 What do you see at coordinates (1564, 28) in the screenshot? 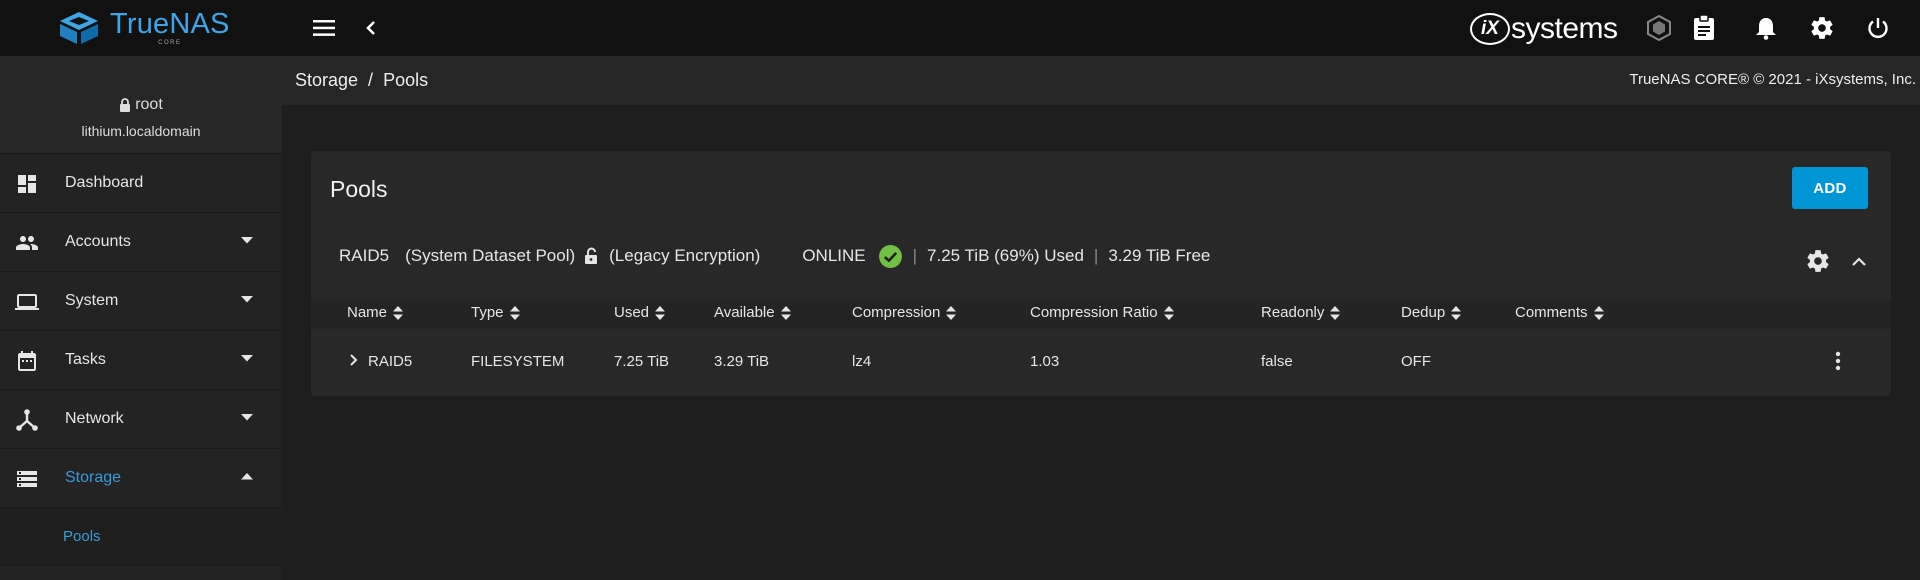
I see `ix-systems-text: systems` at bounding box center [1564, 28].